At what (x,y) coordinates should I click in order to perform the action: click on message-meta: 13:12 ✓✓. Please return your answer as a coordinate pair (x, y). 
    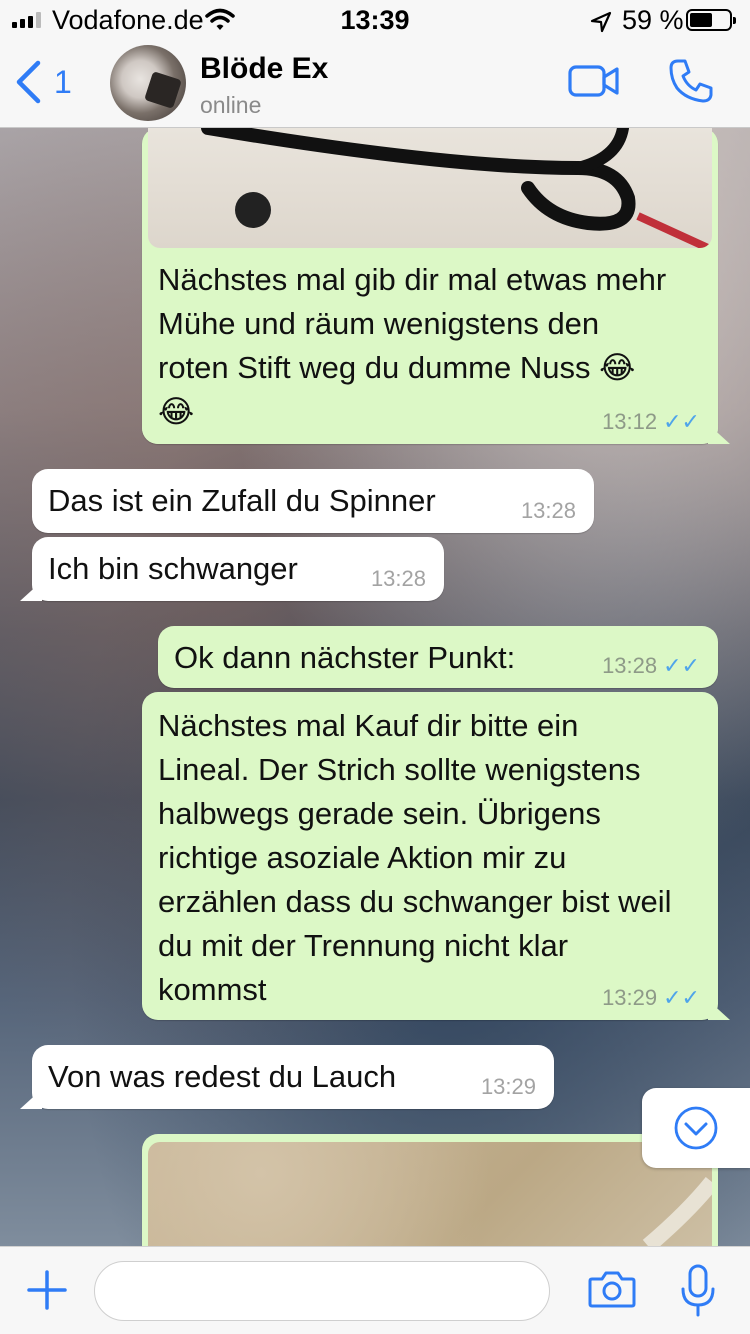
    Looking at the image, I should click on (651, 422).